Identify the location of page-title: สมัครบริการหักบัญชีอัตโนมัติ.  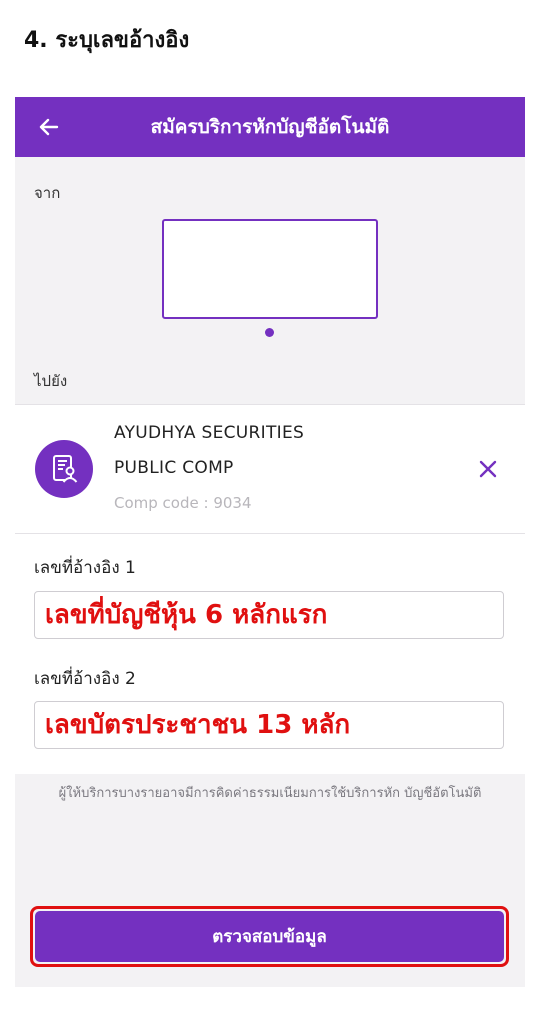
(270, 127).